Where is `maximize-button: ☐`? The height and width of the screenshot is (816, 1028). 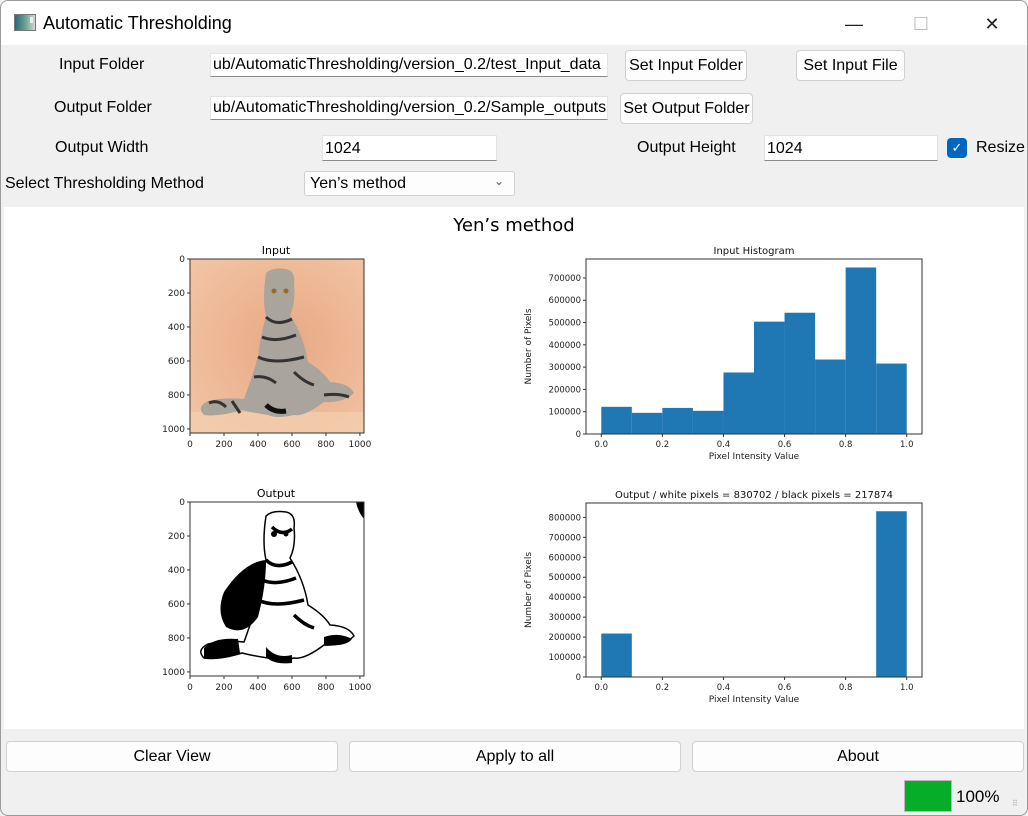
maximize-button: ☐ is located at coordinates (921, 24).